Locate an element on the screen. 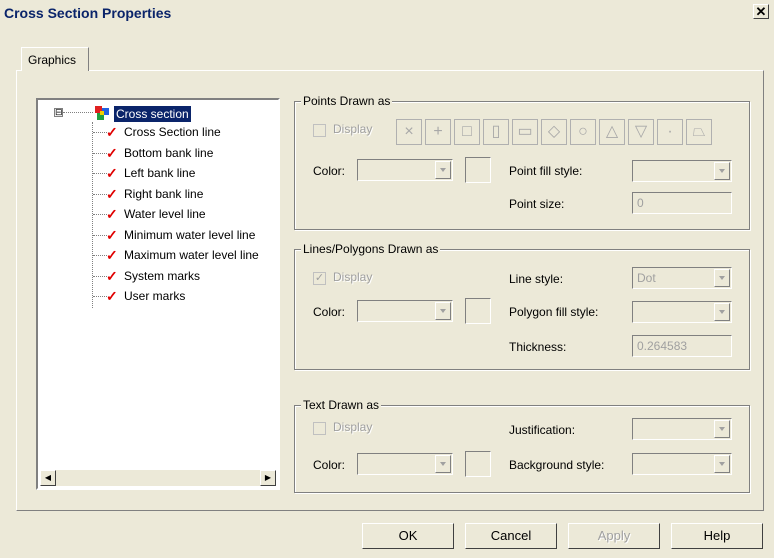  text-color-swatch is located at coordinates (478, 464).